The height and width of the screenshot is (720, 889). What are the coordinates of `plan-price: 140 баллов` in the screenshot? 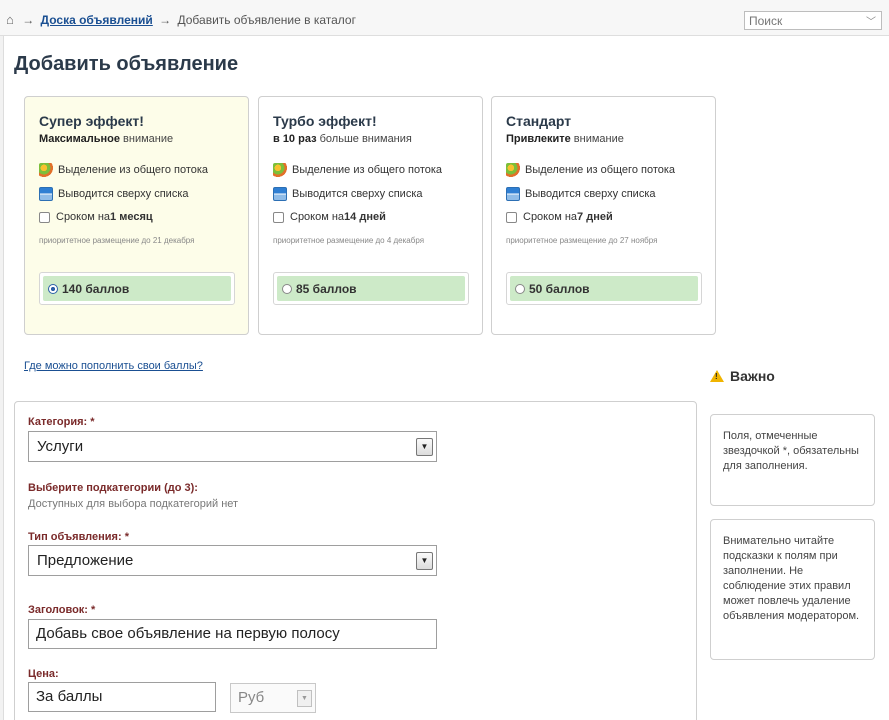 It's located at (96, 288).